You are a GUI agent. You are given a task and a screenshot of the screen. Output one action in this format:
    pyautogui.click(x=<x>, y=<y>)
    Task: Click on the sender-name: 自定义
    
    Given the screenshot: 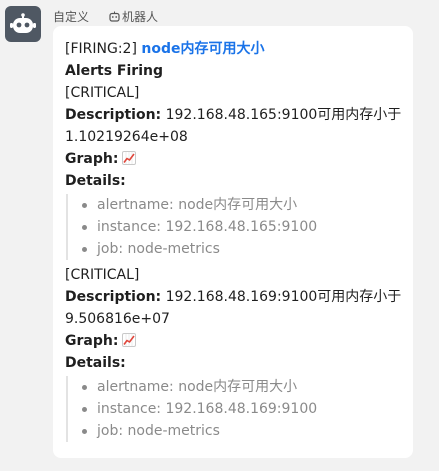 What is the action you would take?
    pyautogui.click(x=71, y=16)
    